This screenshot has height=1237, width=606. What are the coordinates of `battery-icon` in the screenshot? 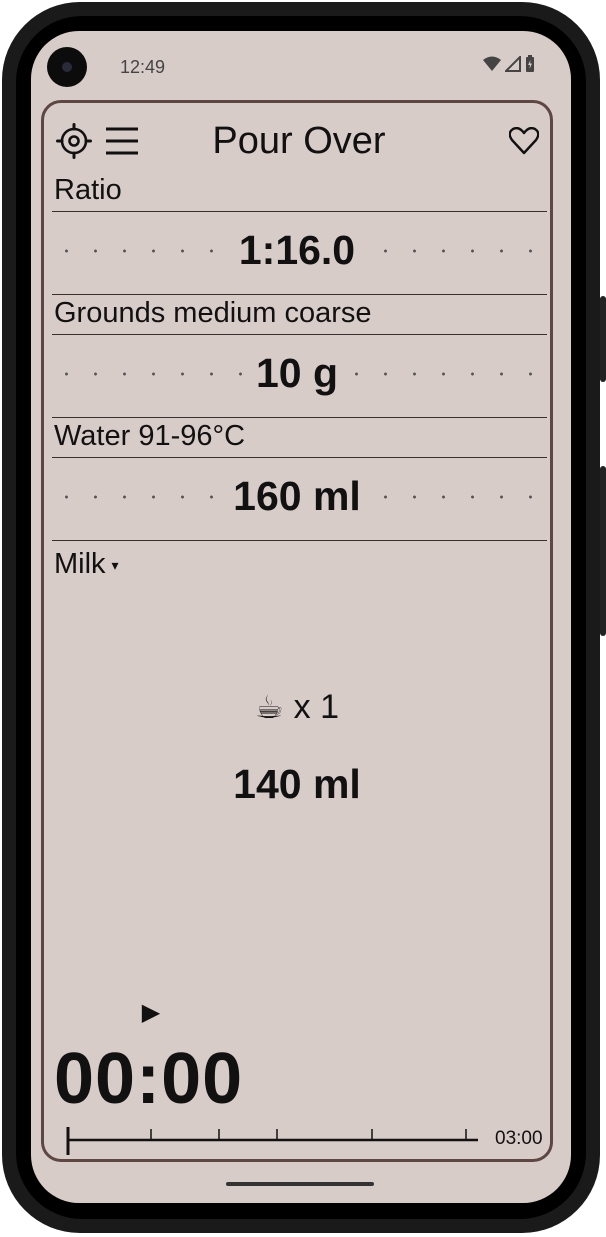 It's located at (530, 63).